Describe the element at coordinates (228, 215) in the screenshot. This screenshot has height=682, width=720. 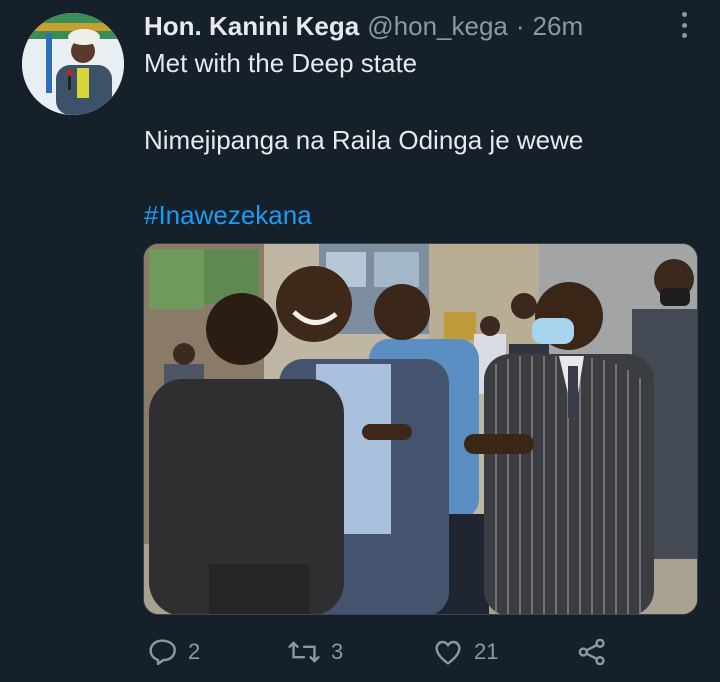
I see `hashtag-link: #Inawezekana` at that location.